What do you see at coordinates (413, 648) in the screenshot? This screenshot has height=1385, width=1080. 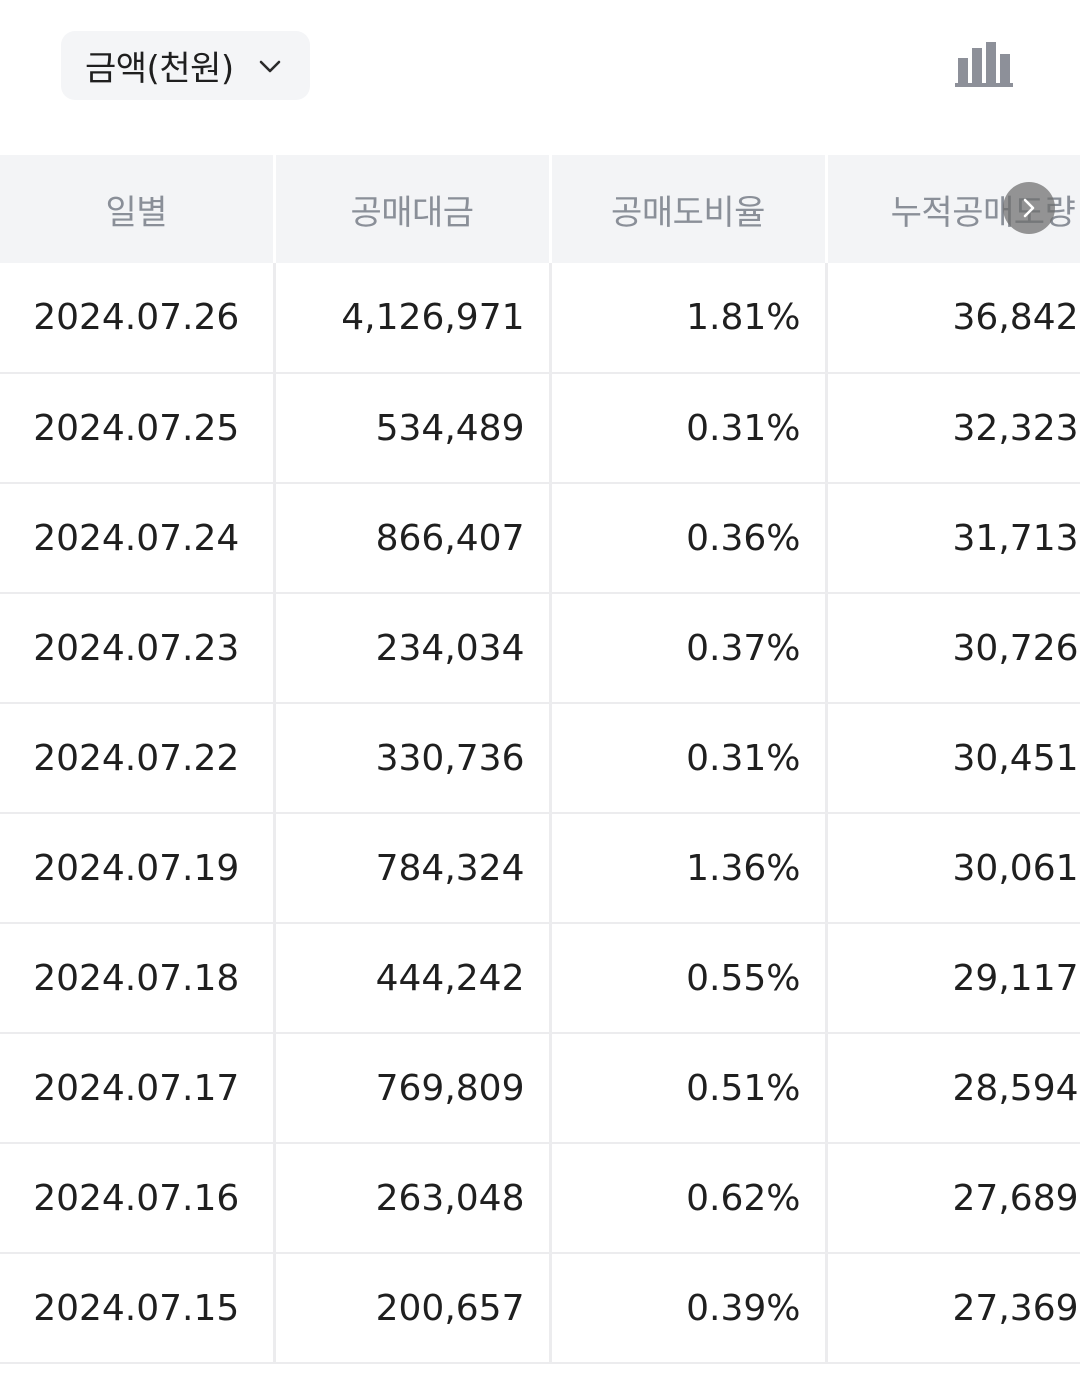 I see `cell-amount: 234,034` at bounding box center [413, 648].